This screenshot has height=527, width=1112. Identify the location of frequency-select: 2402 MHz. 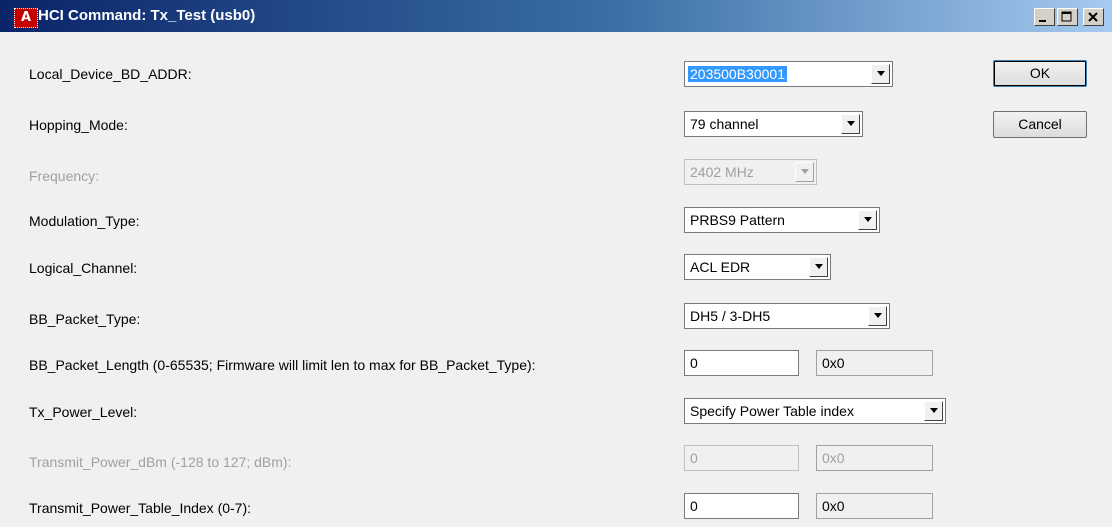
(750, 172).